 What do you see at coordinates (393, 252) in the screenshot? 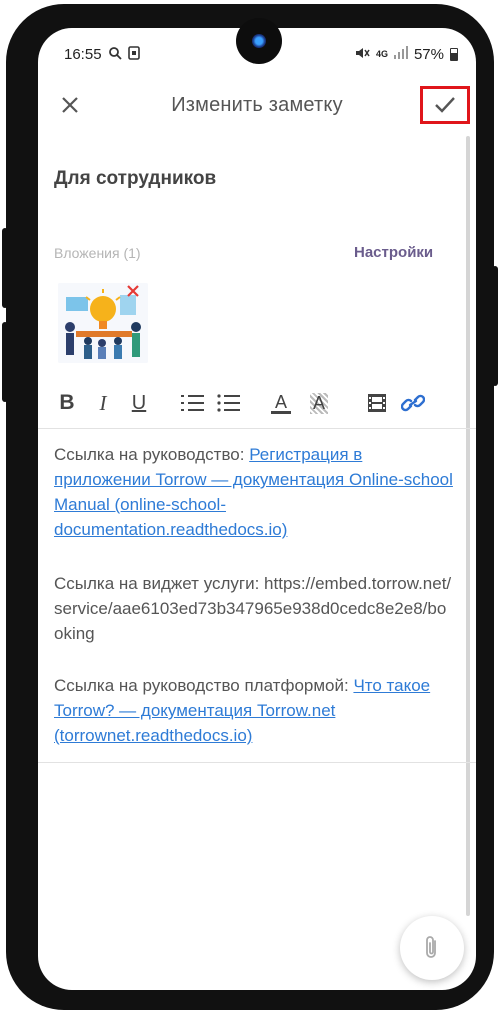
I see `settings-link: Настройки` at bounding box center [393, 252].